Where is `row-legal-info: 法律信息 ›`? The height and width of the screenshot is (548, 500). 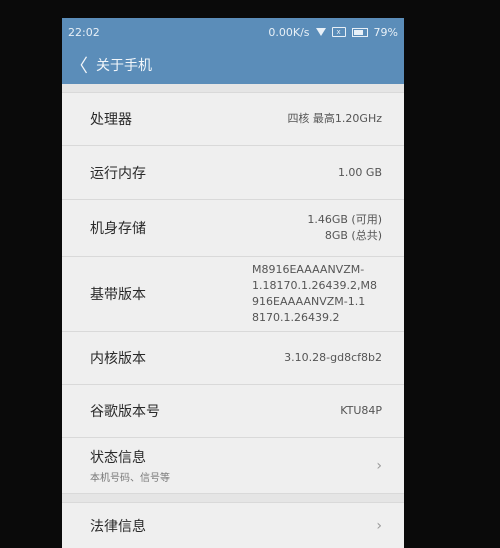
row-legal-info: 法律信息 › is located at coordinates (233, 525).